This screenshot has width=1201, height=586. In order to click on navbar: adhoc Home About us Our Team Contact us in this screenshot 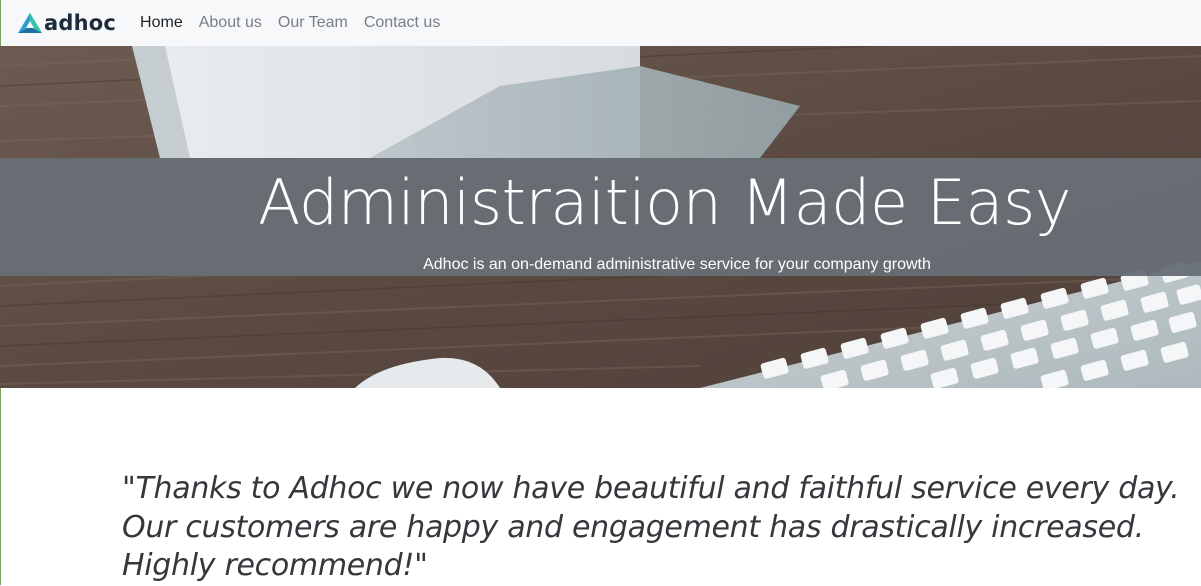, I will do `click(600, 23)`.